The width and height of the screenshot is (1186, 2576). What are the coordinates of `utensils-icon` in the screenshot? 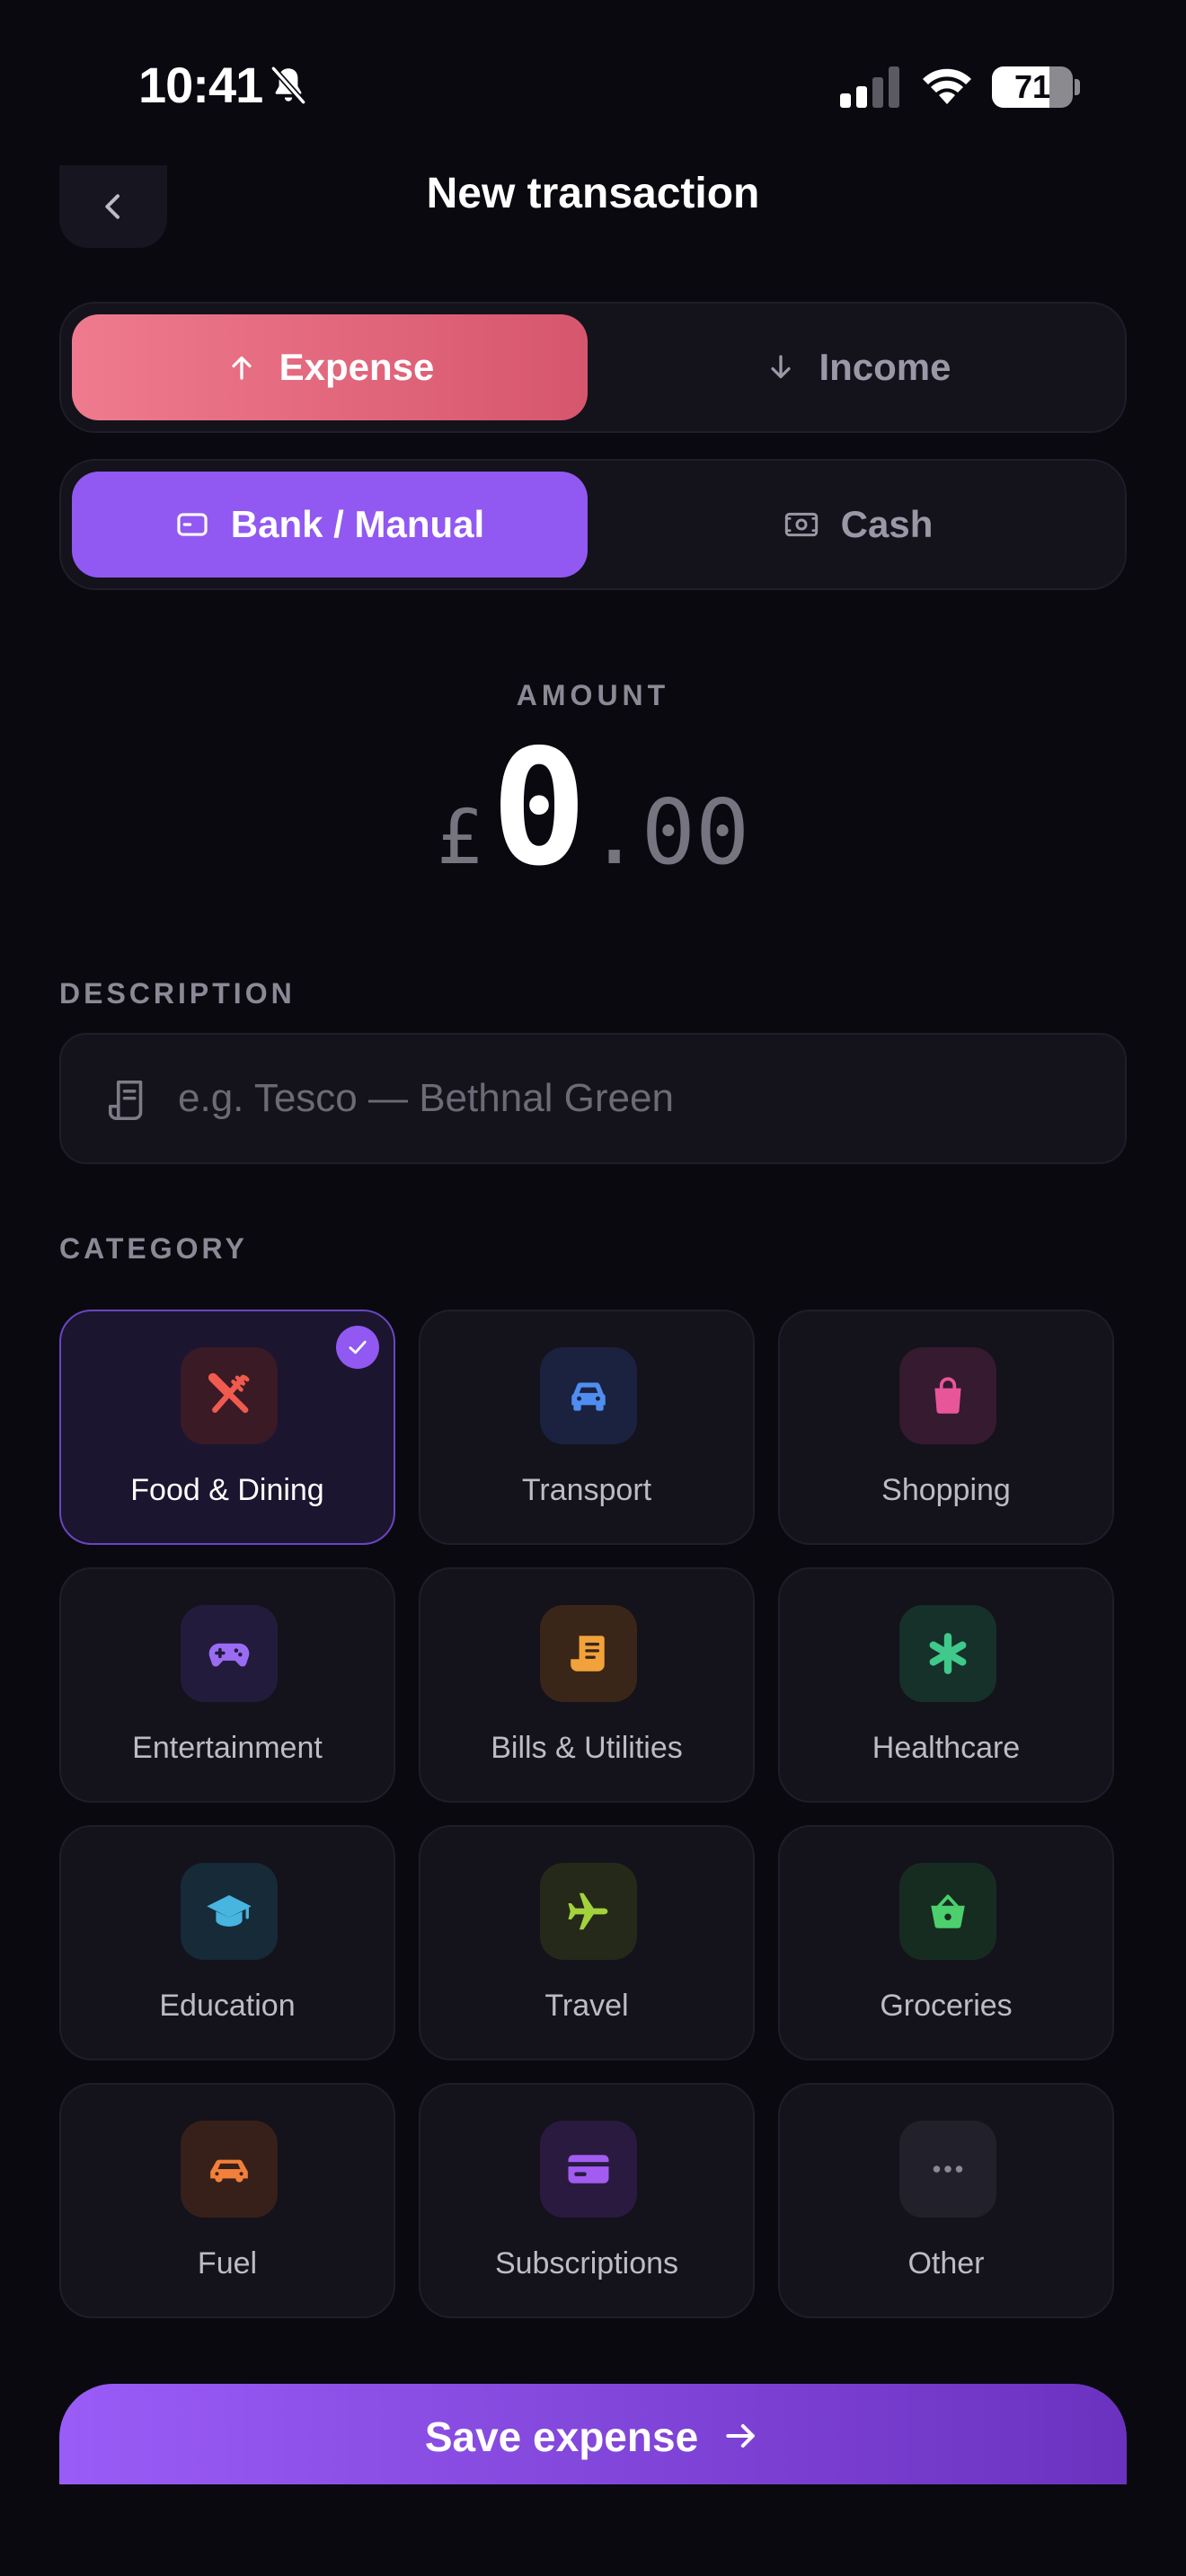 It's located at (229, 1395).